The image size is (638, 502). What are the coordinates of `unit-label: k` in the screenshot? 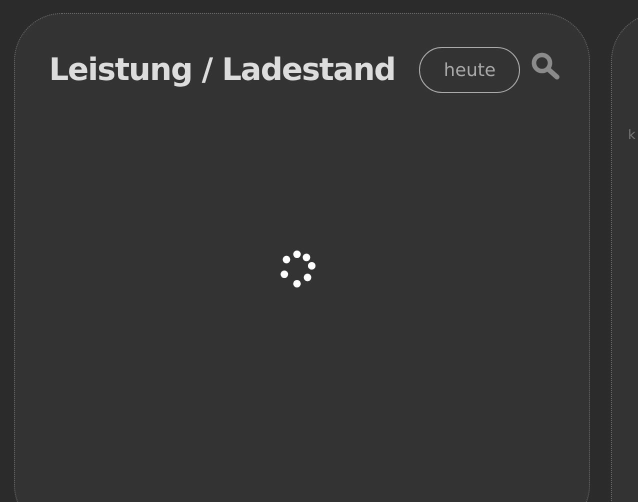 It's located at (632, 135).